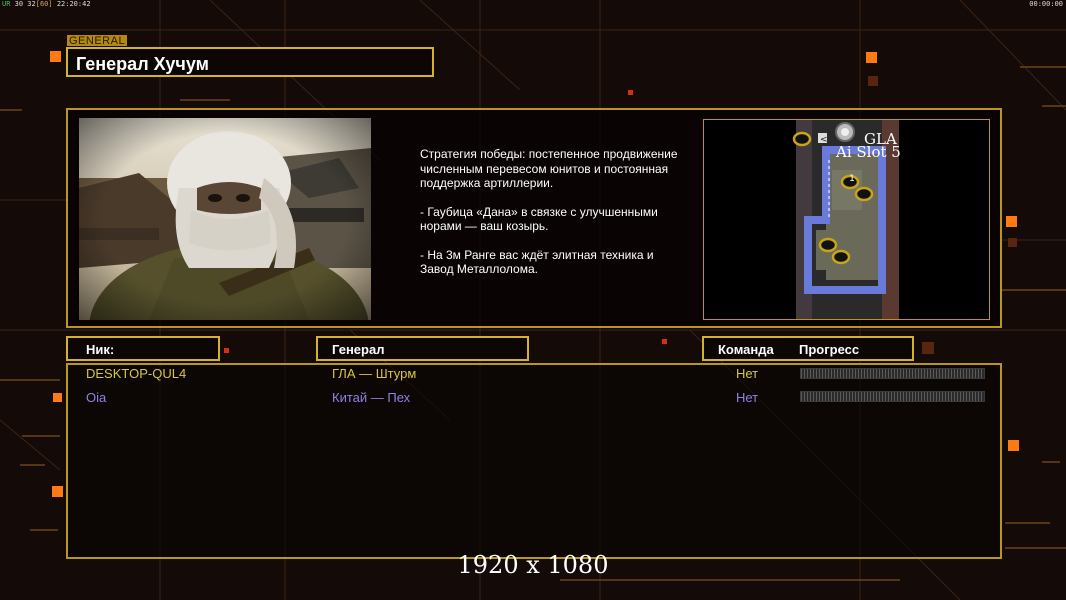 This screenshot has width=1066, height=600. What do you see at coordinates (868, 152) in the screenshot?
I see `map-label-slot: Ai Slot 5` at bounding box center [868, 152].